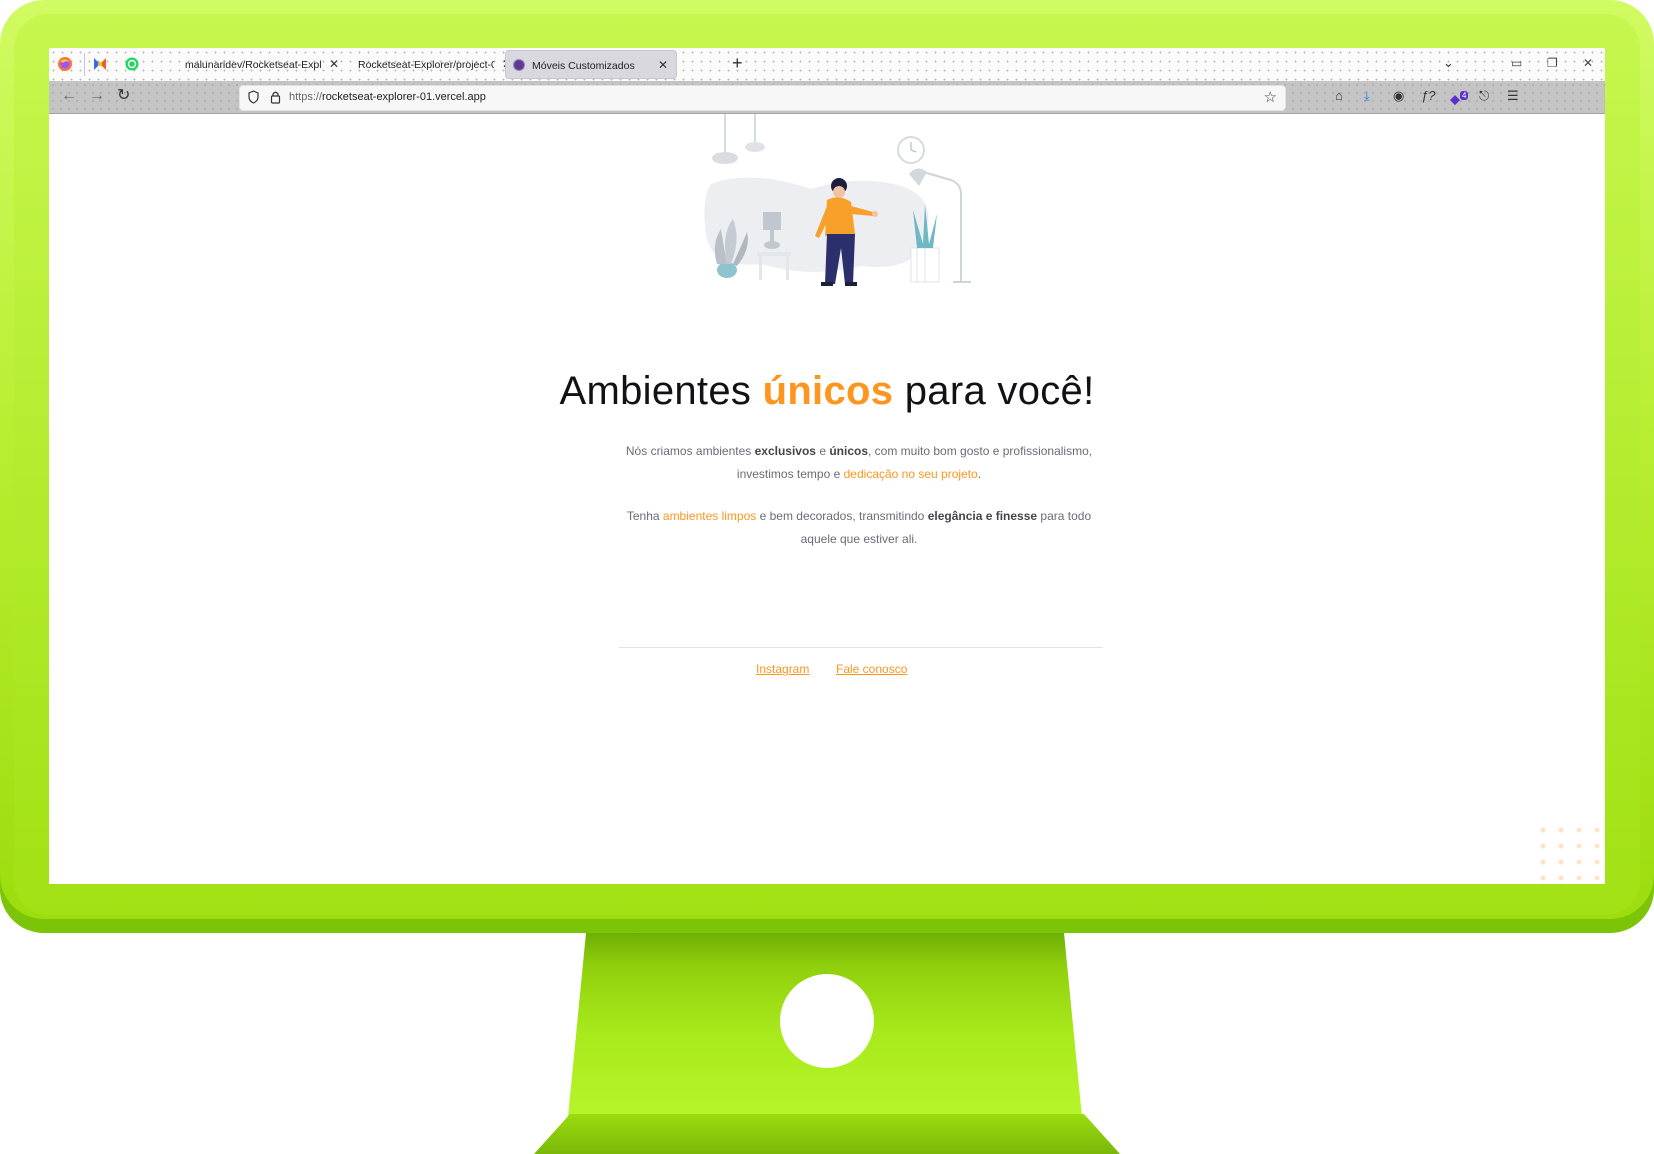 This screenshot has width=1654, height=1154. I want to click on tab-title: Móveis Customizados, so click(583, 66).